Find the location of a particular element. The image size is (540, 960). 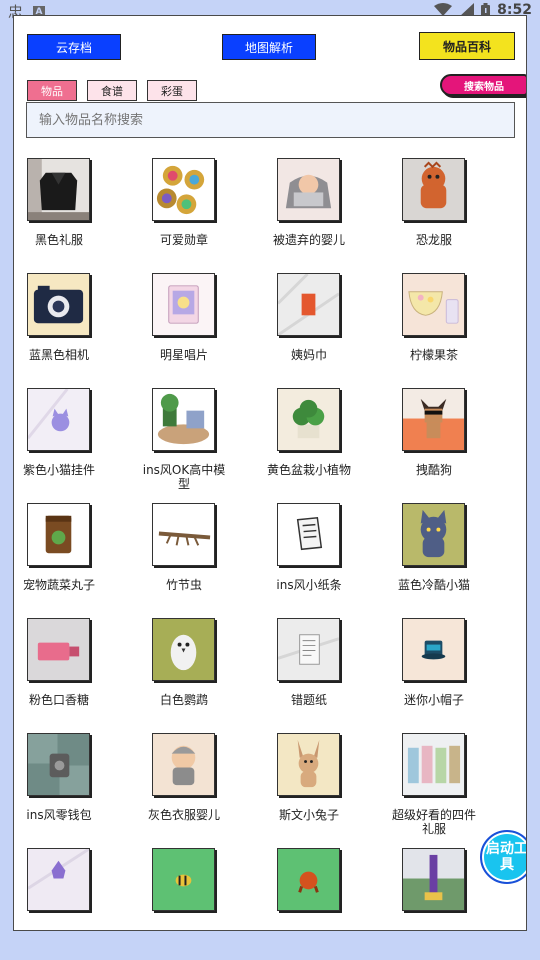

potted-plant-icon is located at coordinates (308, 419).